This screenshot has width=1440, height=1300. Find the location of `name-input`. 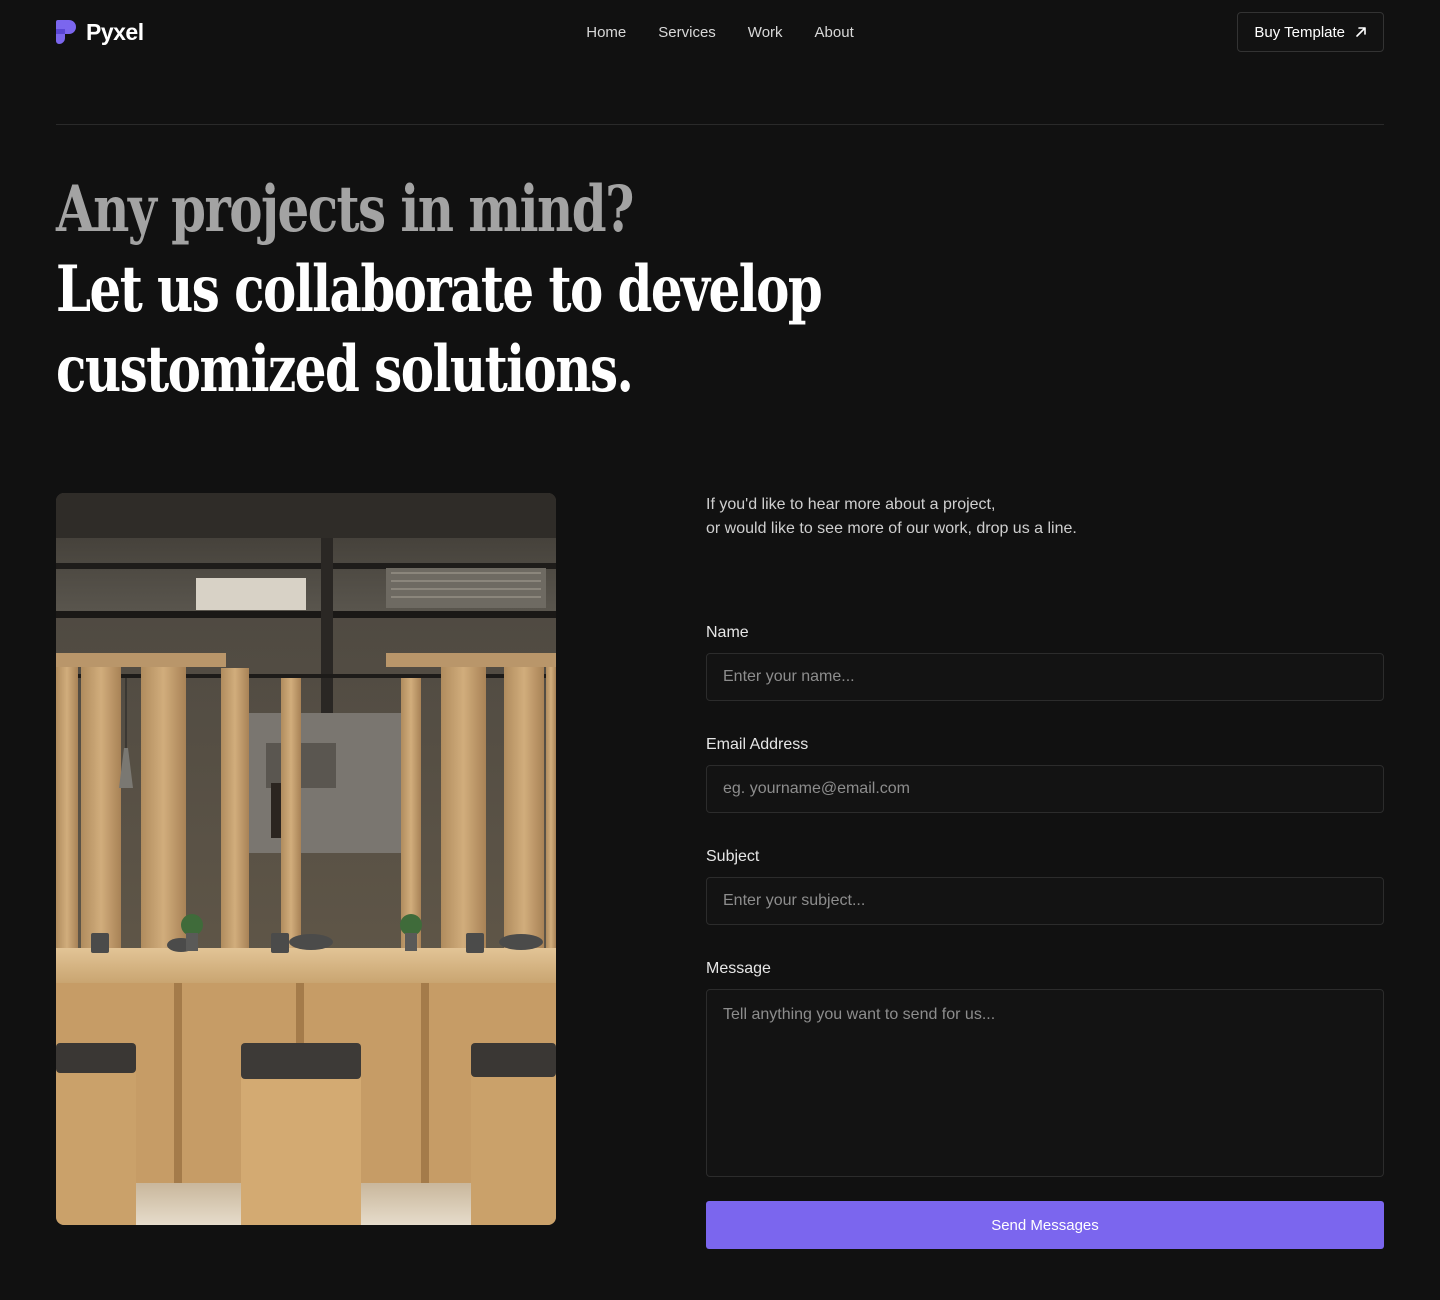

name-input is located at coordinates (1045, 677).